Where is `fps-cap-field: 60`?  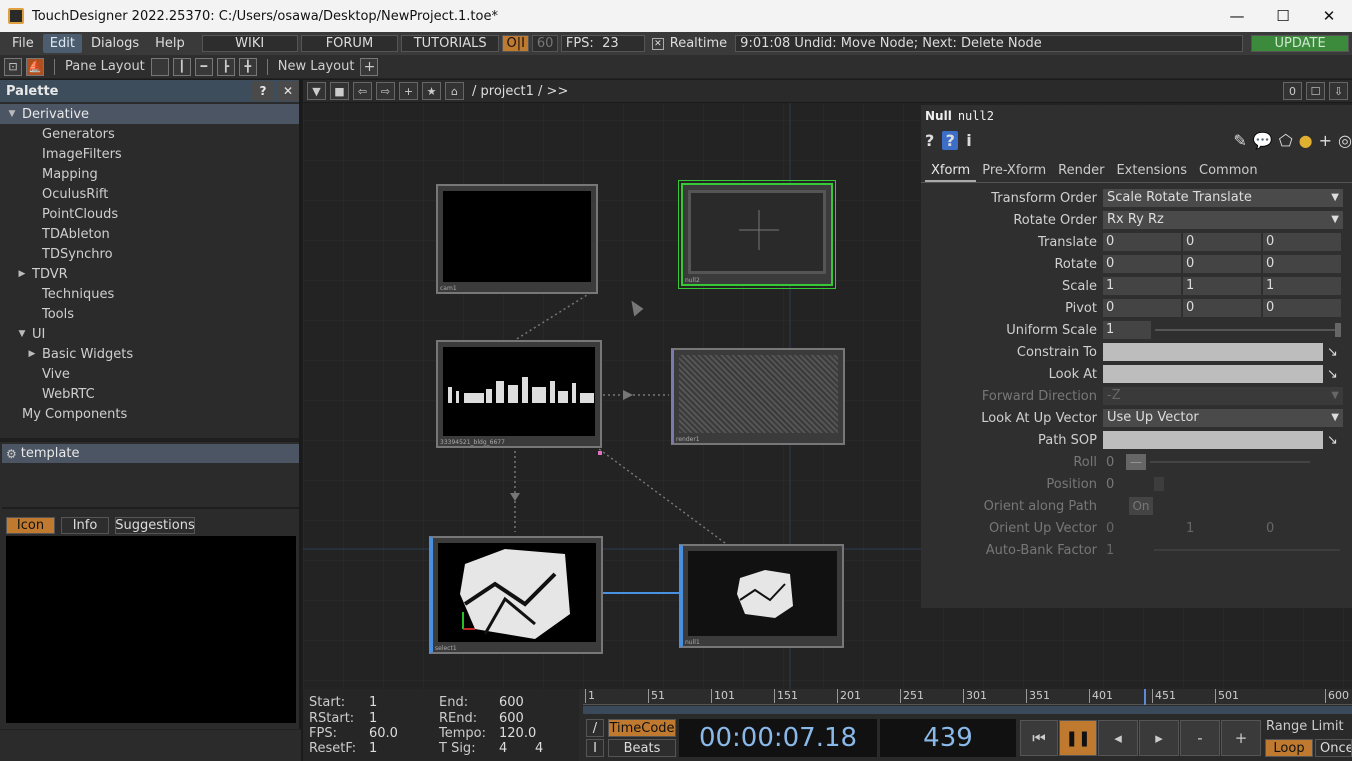 fps-cap-field: 60 is located at coordinates (545, 43).